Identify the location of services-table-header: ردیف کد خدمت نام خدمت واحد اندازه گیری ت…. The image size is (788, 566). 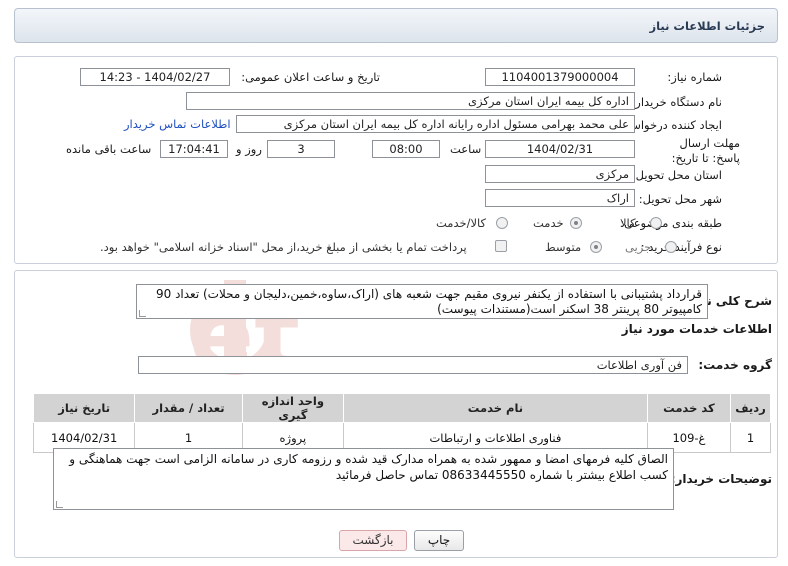
(402, 408).